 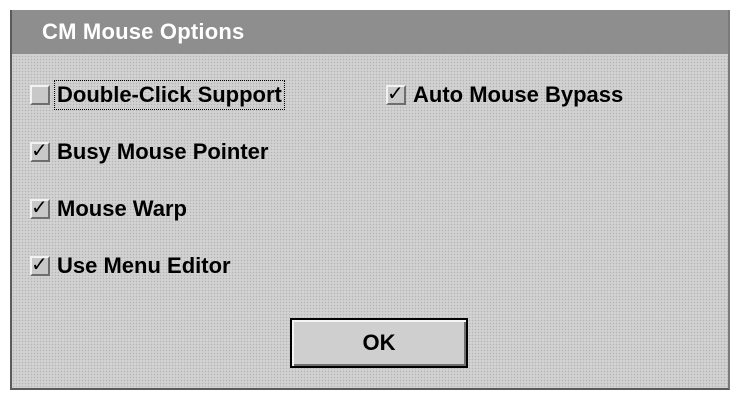 I want to click on mouse-warp-option: ✓ Mouse Warp, so click(x=109, y=209).